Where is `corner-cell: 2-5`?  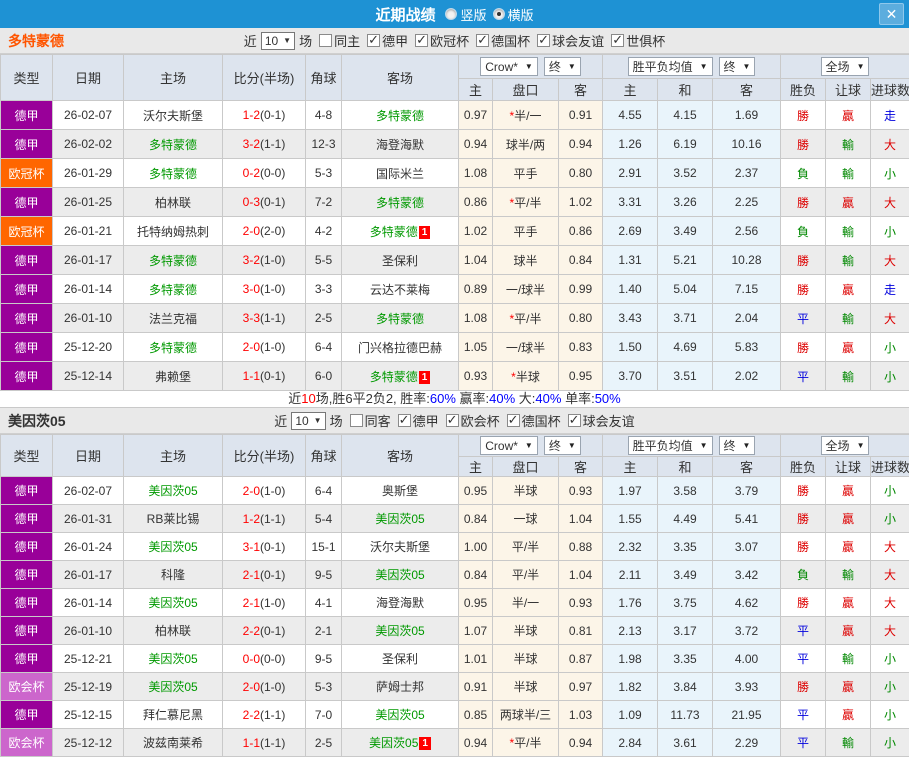 corner-cell: 2-5 is located at coordinates (324, 743).